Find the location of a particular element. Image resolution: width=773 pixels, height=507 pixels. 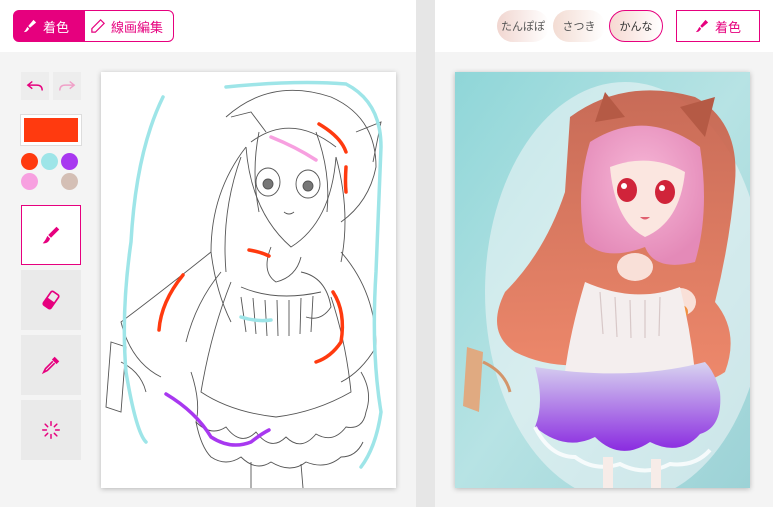

current-color-indicator is located at coordinates (51, 130).